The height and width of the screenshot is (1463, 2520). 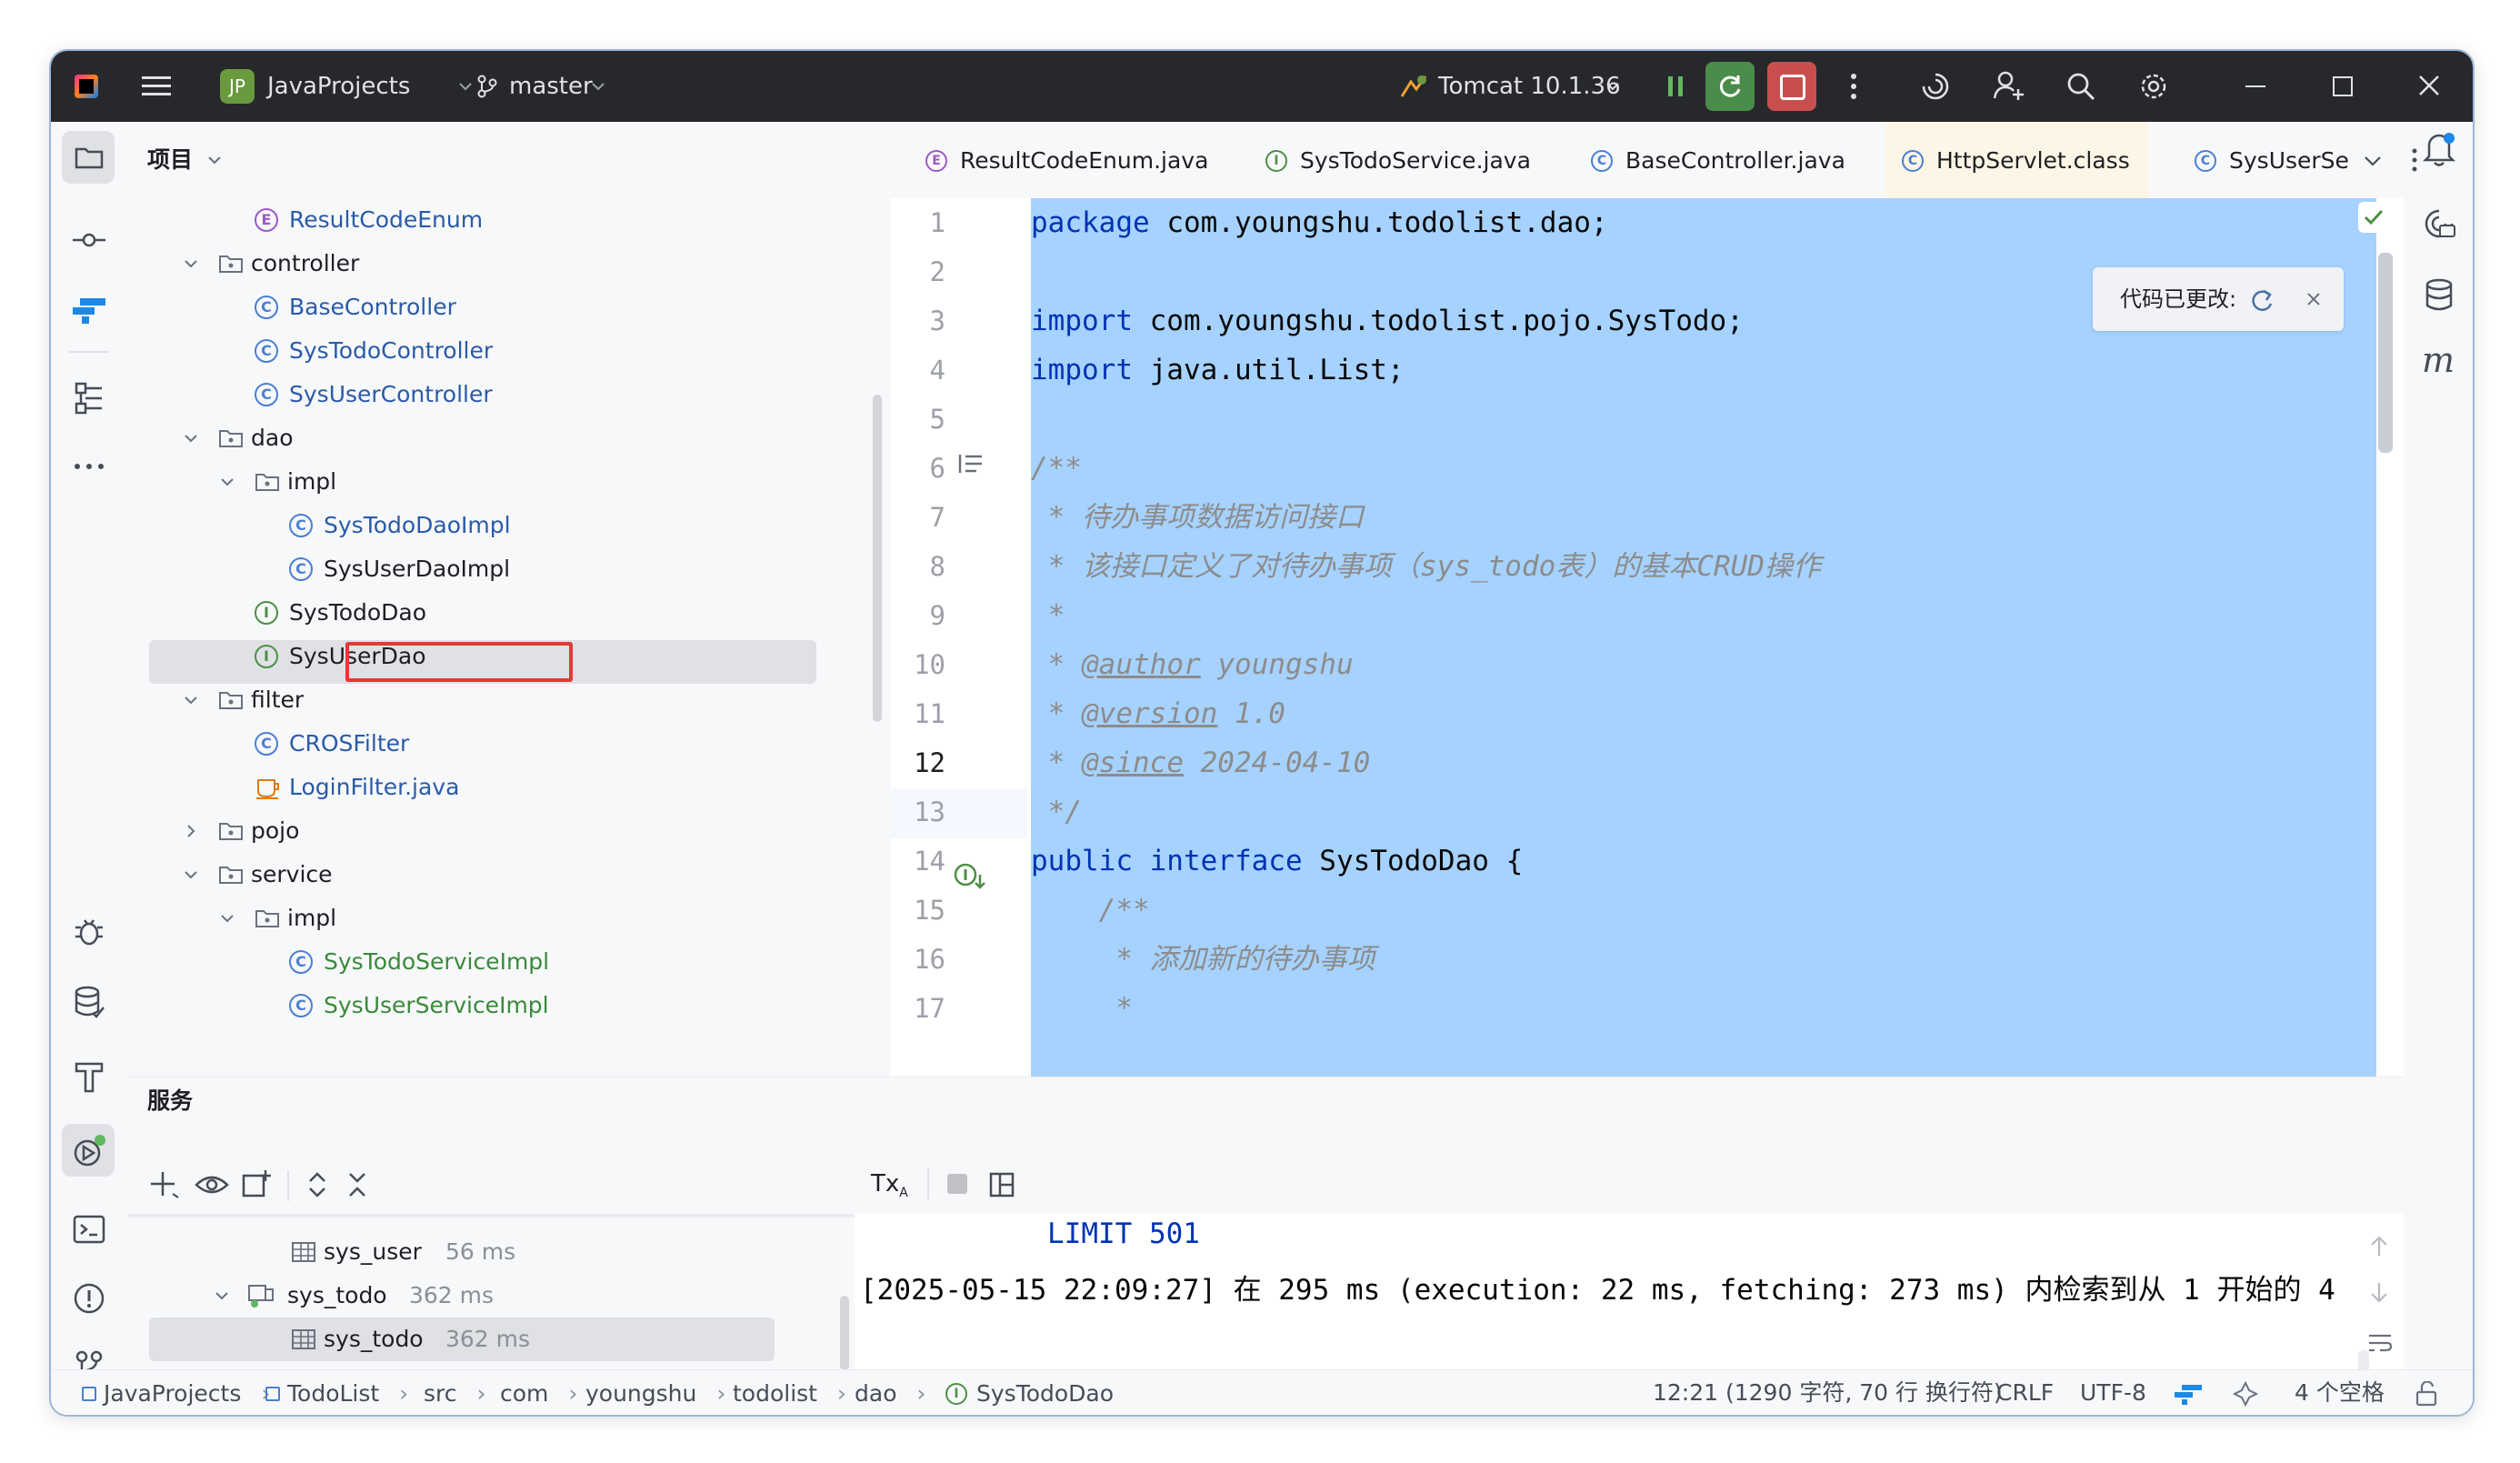 I want to click on add-user-icon, so click(x=2009, y=85).